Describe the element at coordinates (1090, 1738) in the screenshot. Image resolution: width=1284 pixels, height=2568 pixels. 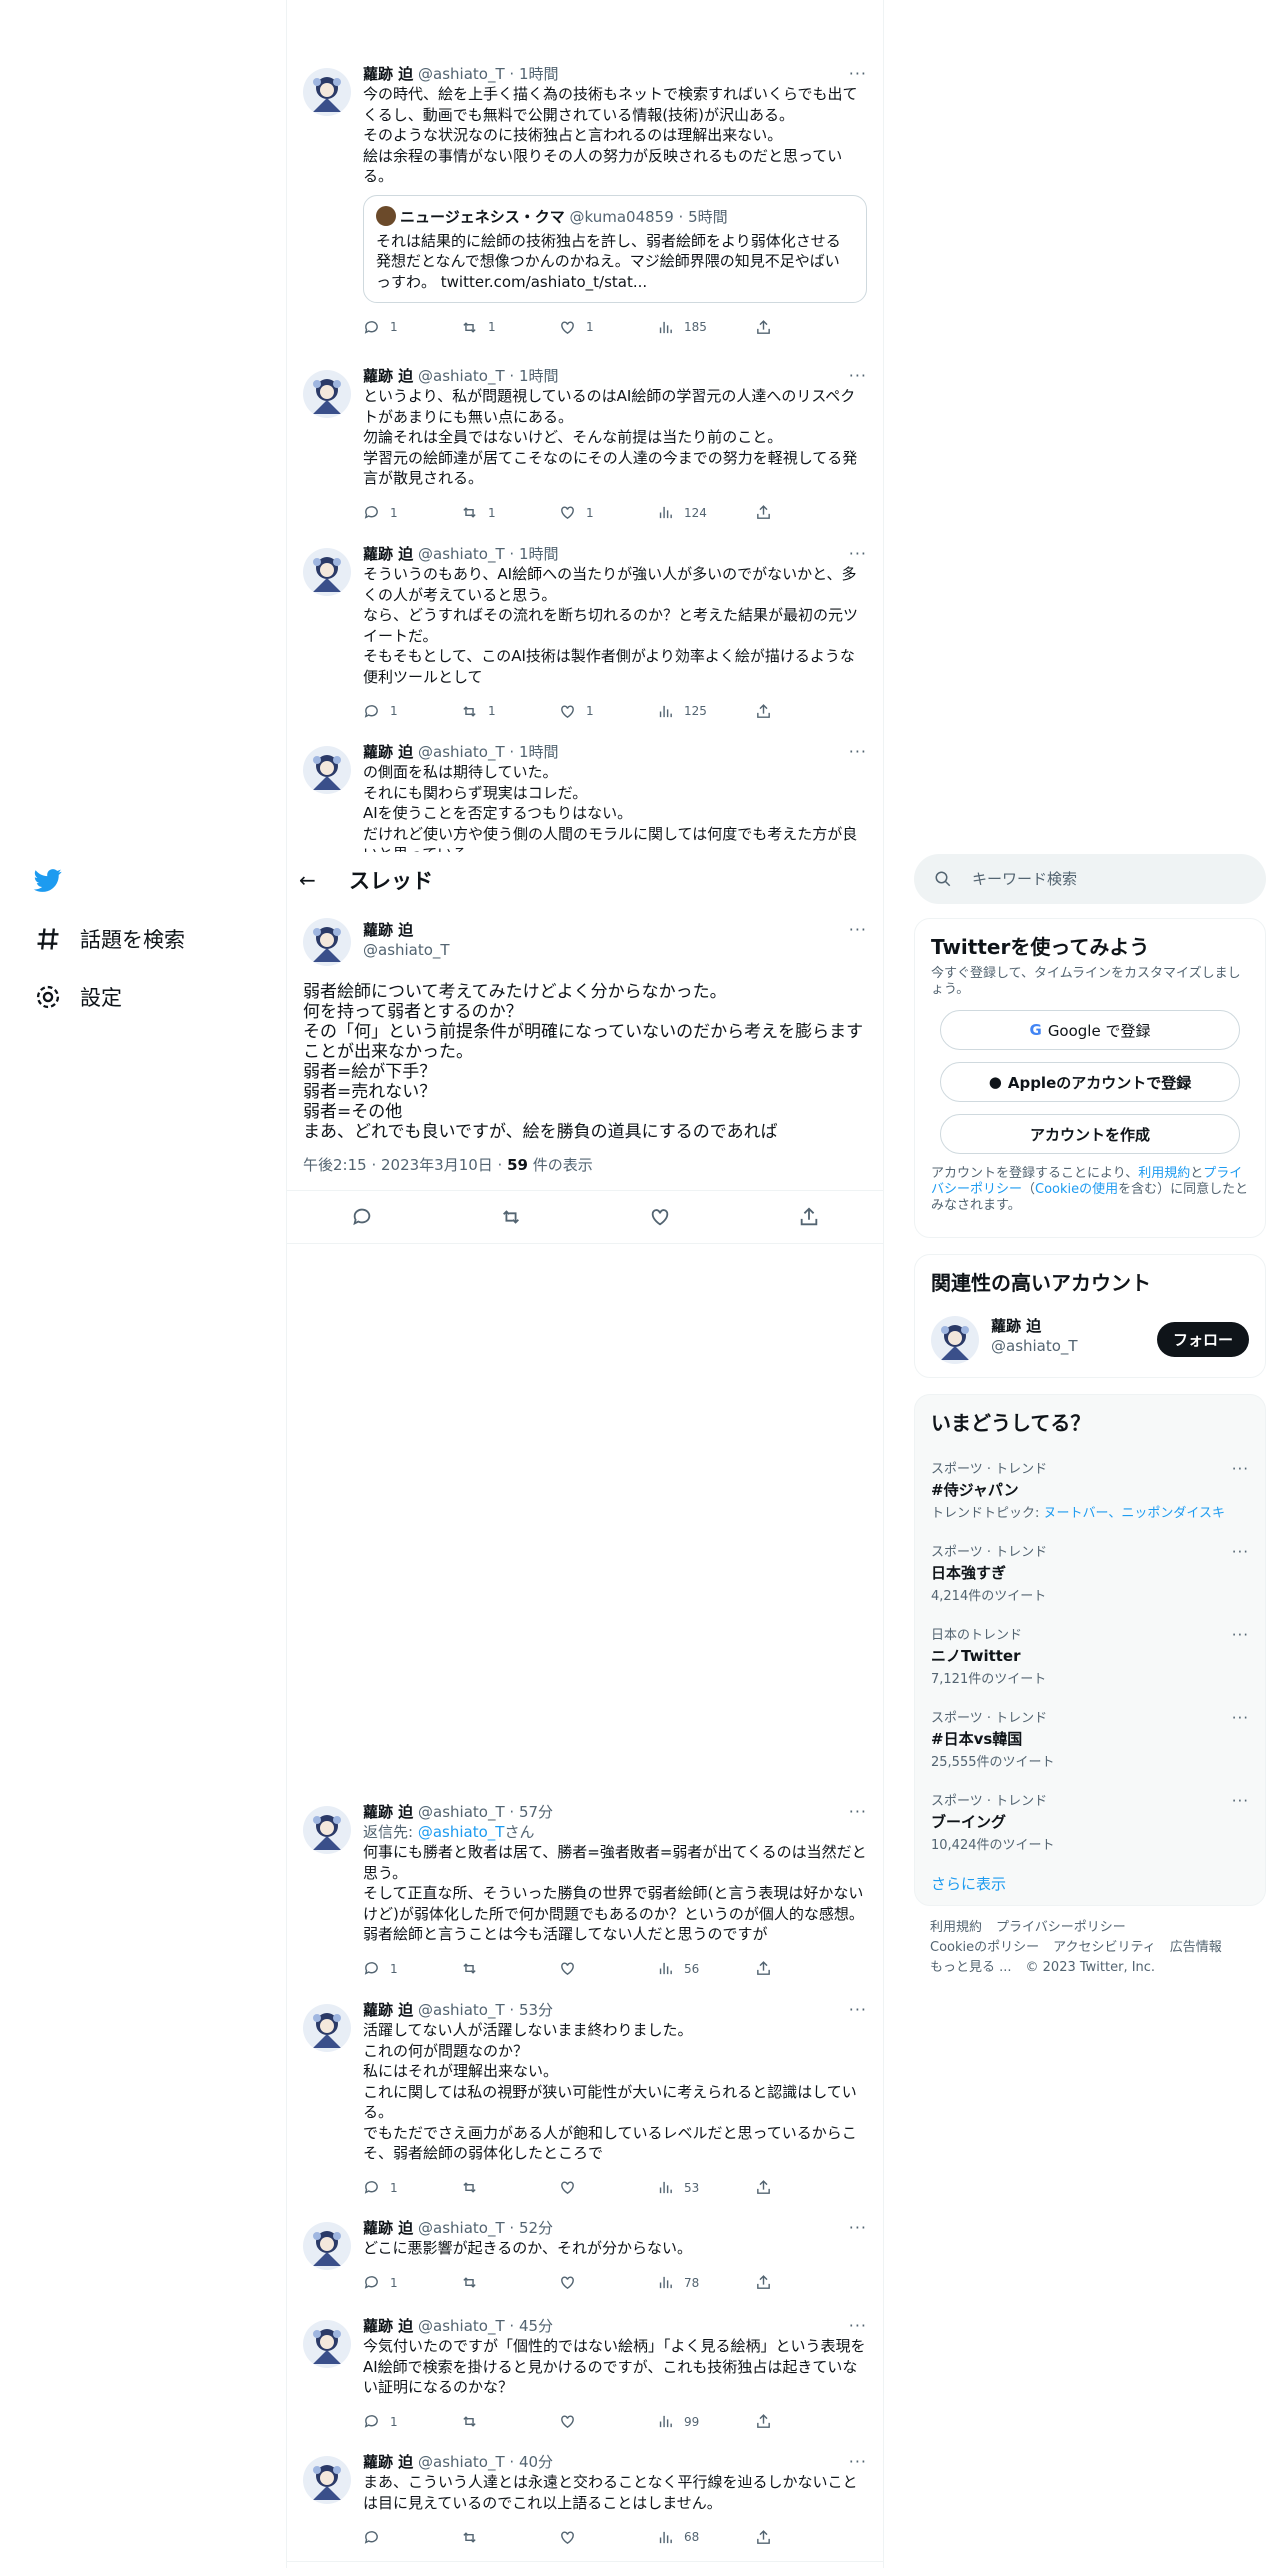
I see `trend-item: スポーツ · トレンド #日本vs韓国 25,555件のツイート ···` at that location.